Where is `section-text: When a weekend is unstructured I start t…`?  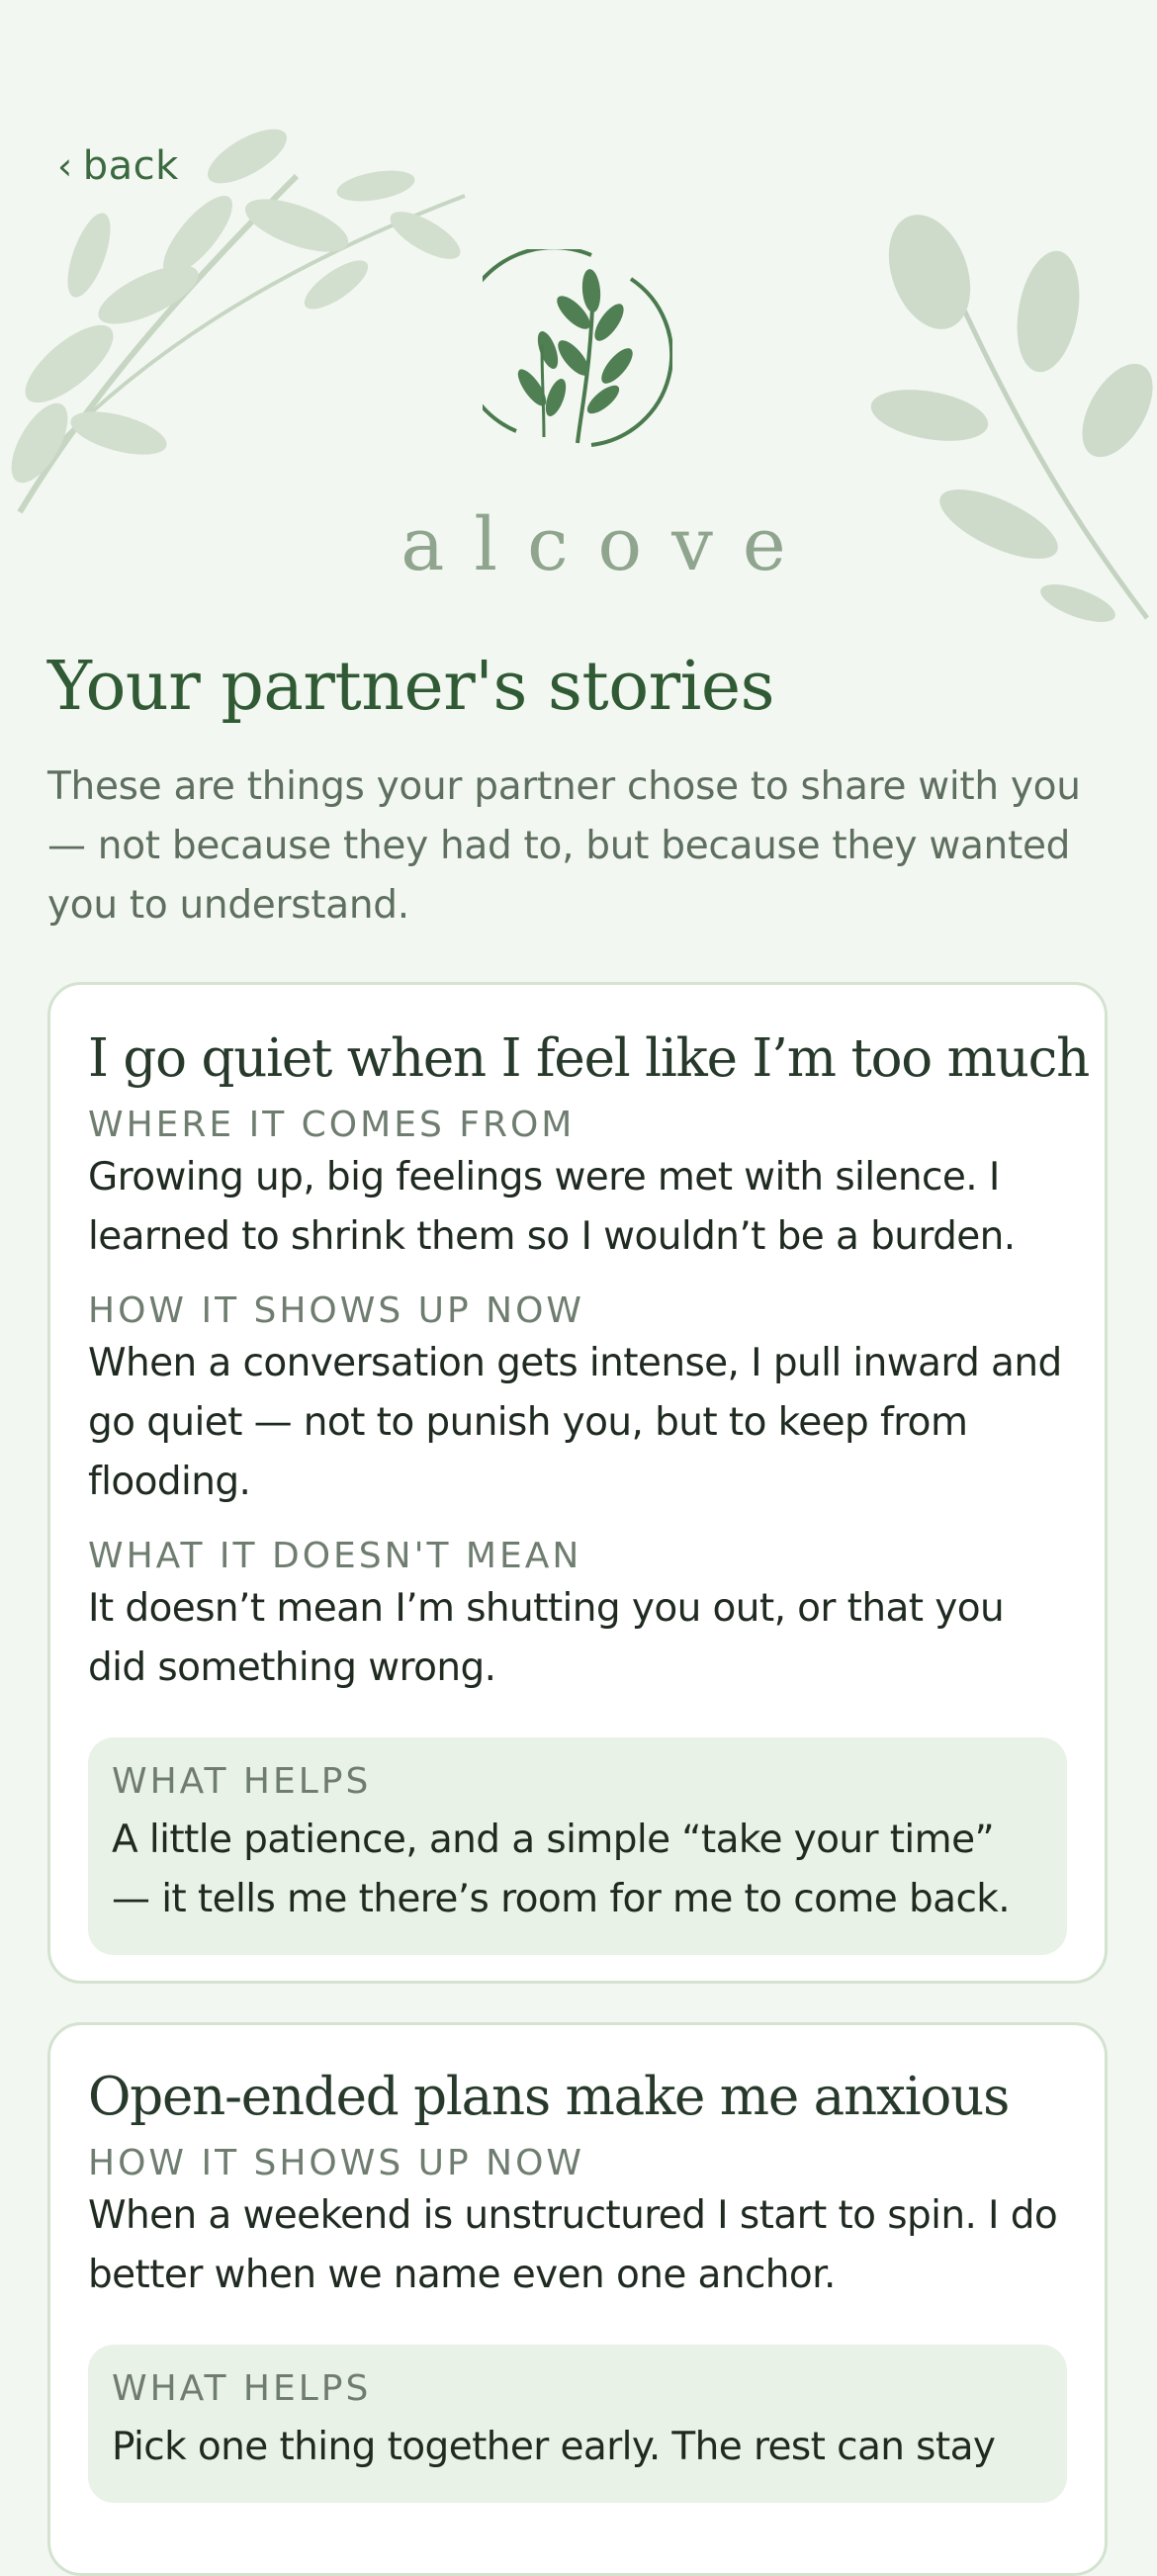
section-text: When a weekend is unstructured I start t… is located at coordinates (573, 2245).